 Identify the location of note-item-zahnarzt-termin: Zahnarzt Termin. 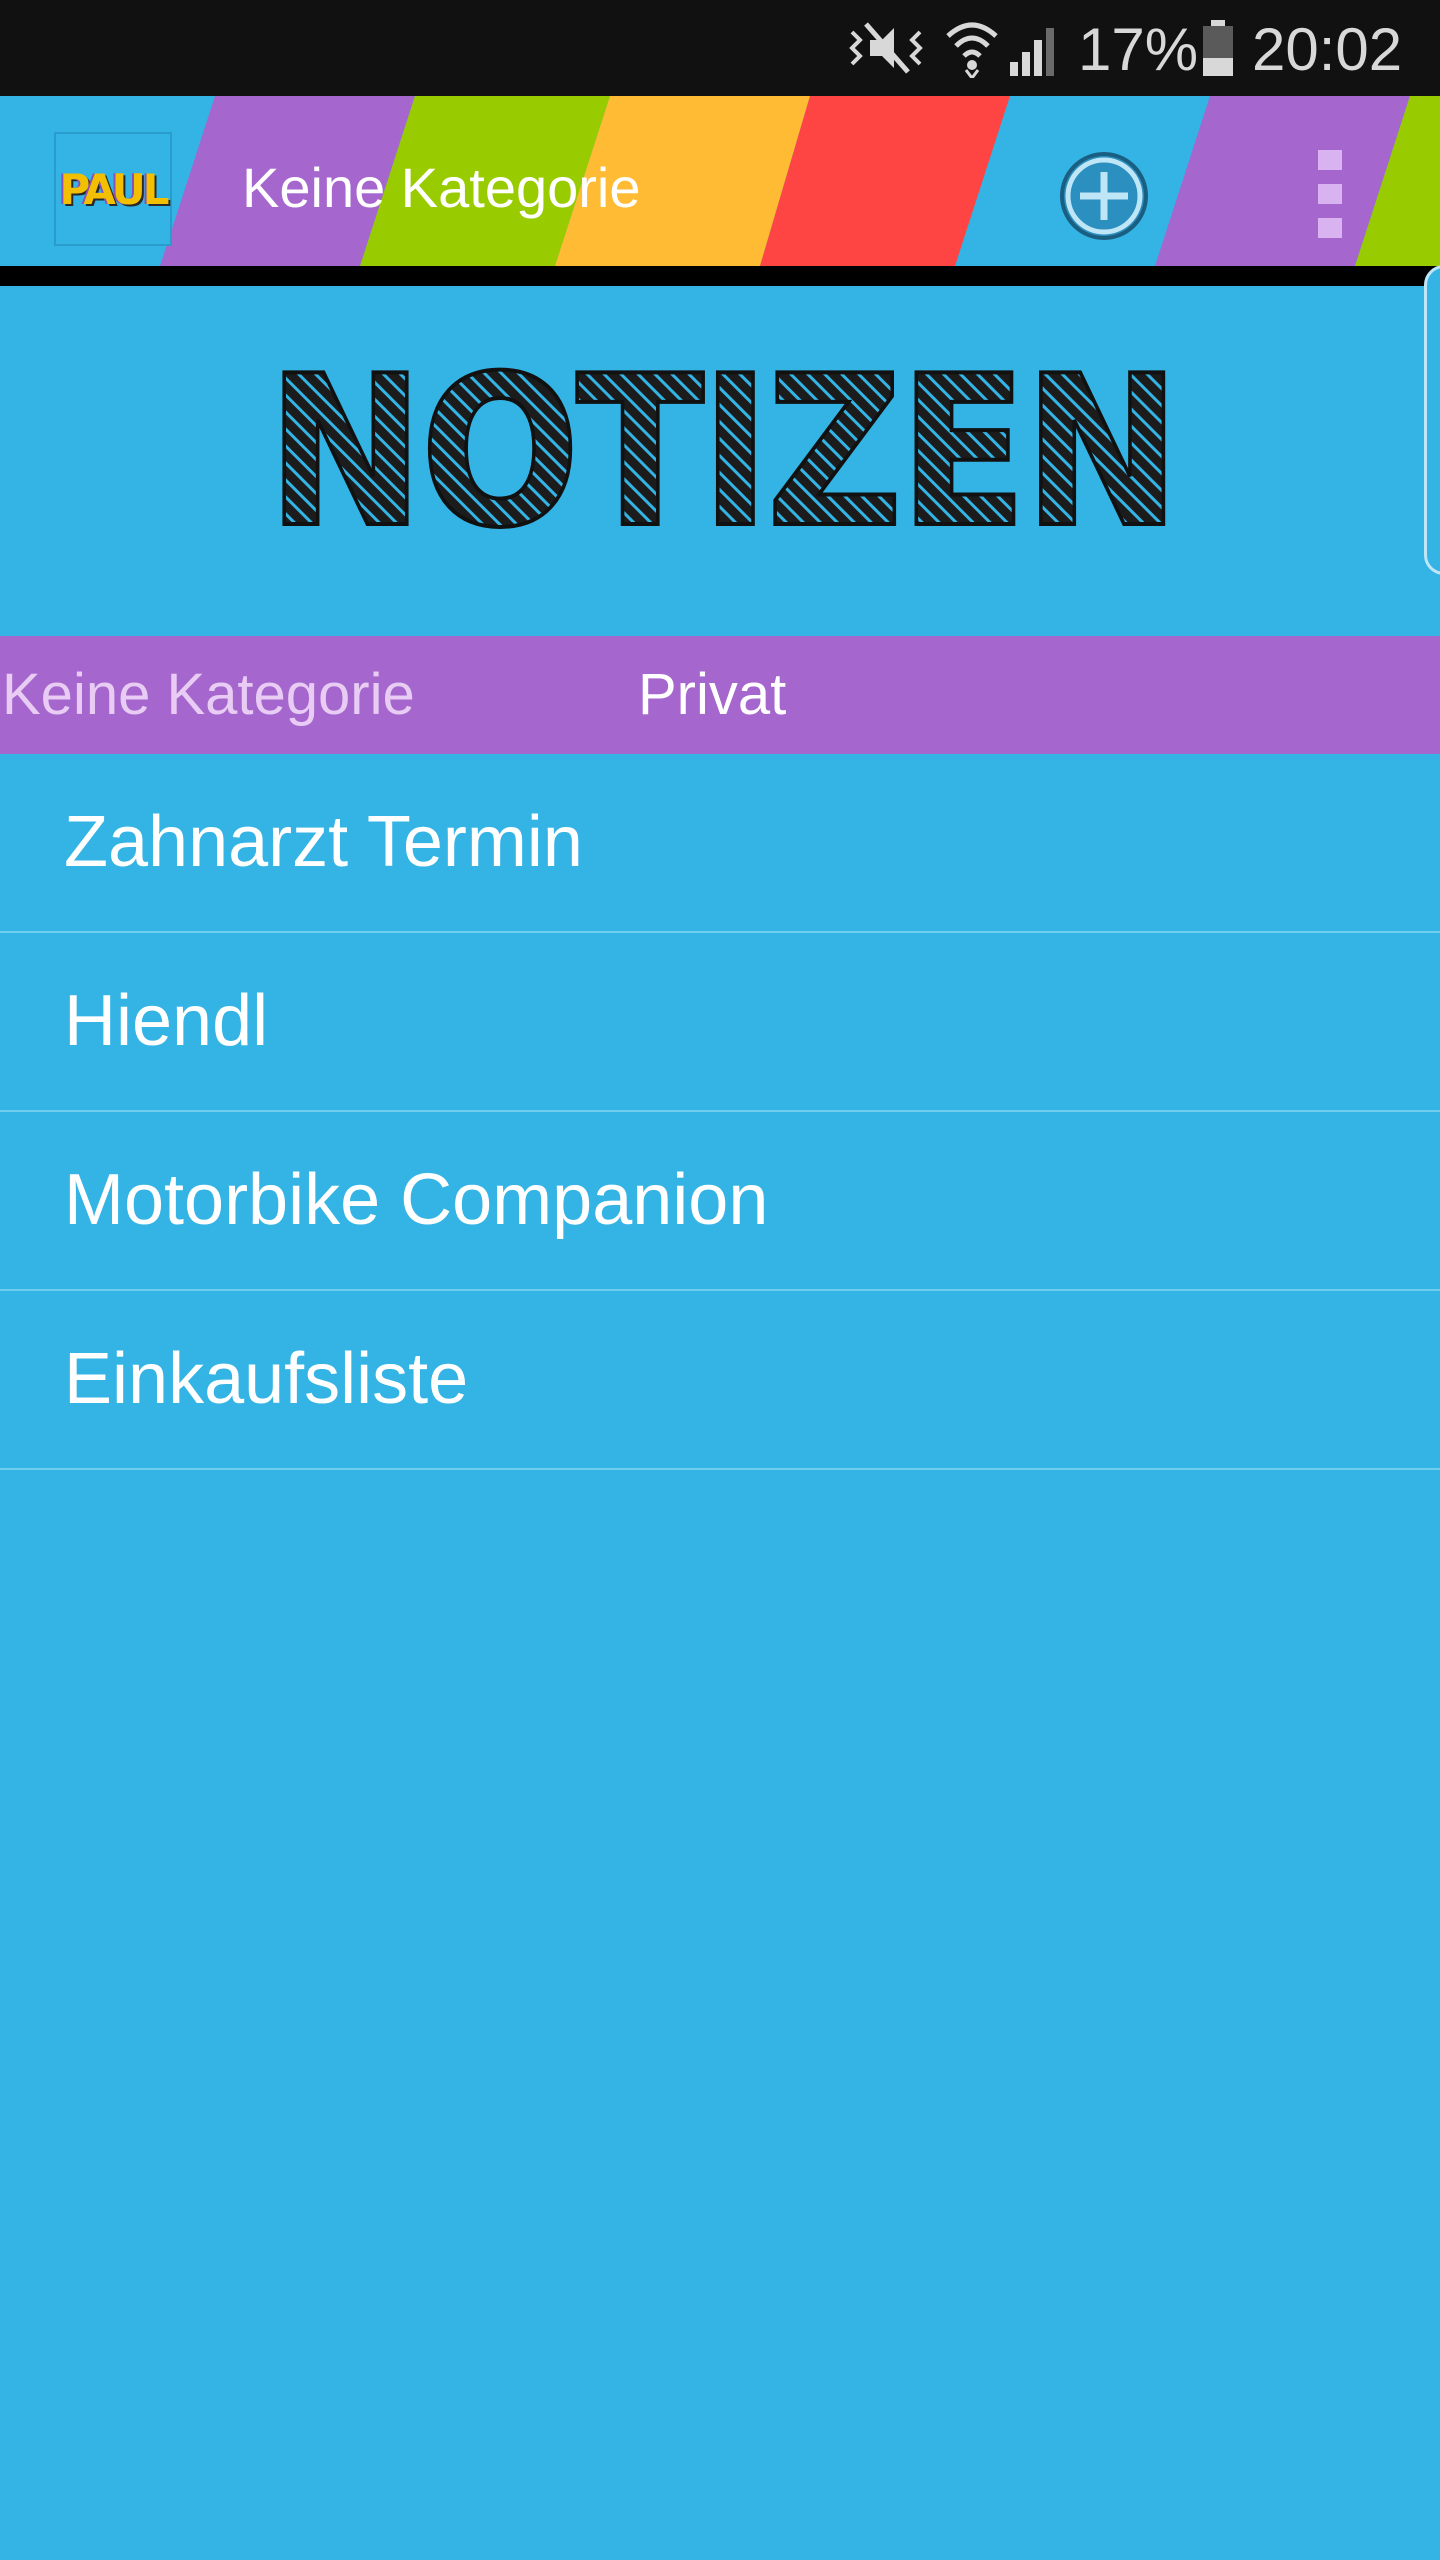
(720, 843).